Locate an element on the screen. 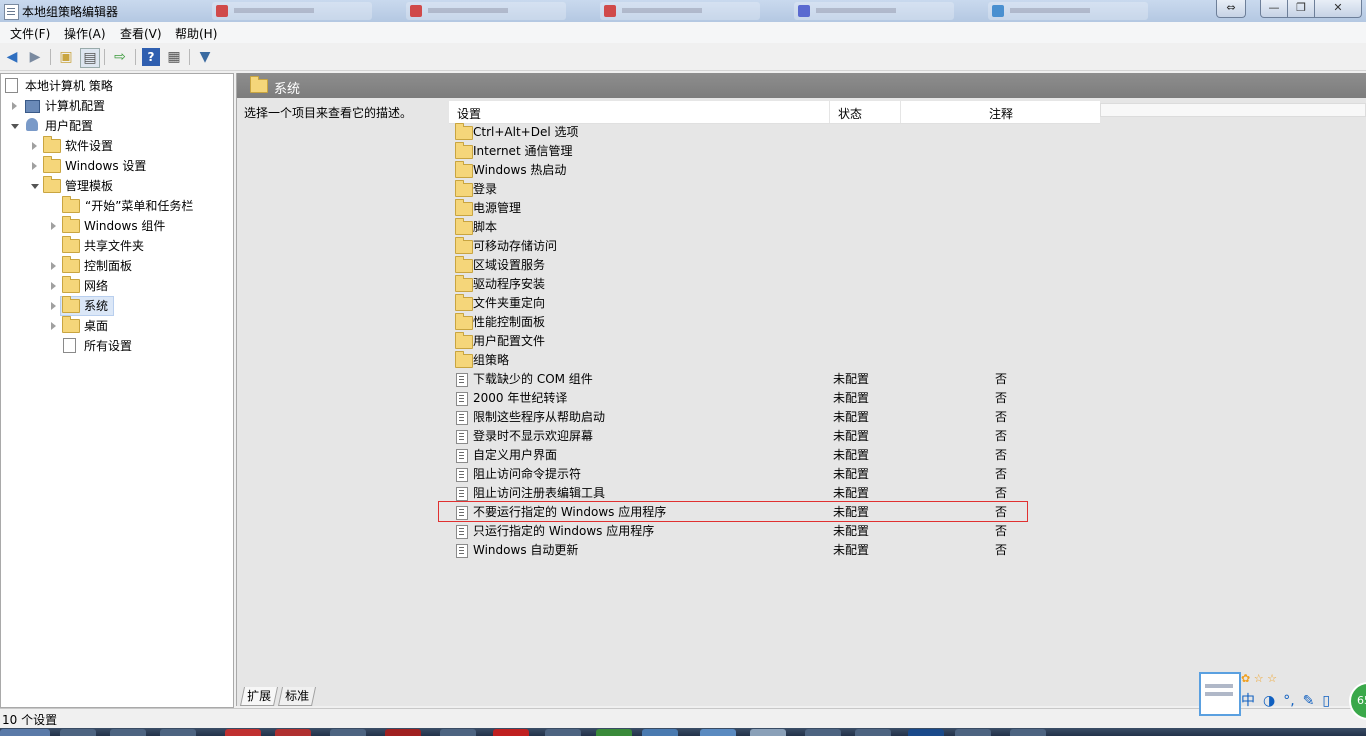 Image resolution: width=1366 pixels, height=736 pixels. folder-icon is located at coordinates (464, 169).